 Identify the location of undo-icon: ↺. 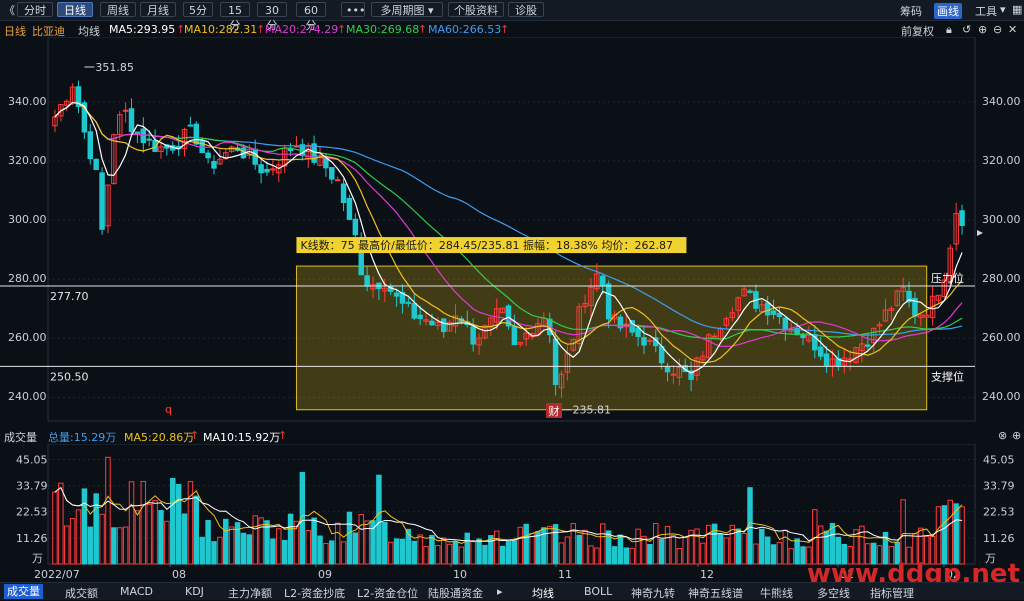
(966, 29).